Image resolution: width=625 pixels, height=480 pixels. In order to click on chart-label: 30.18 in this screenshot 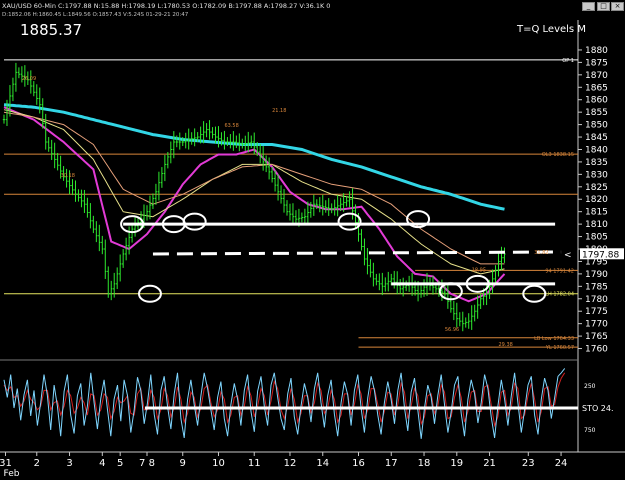, I will do `click(68, 176)`.